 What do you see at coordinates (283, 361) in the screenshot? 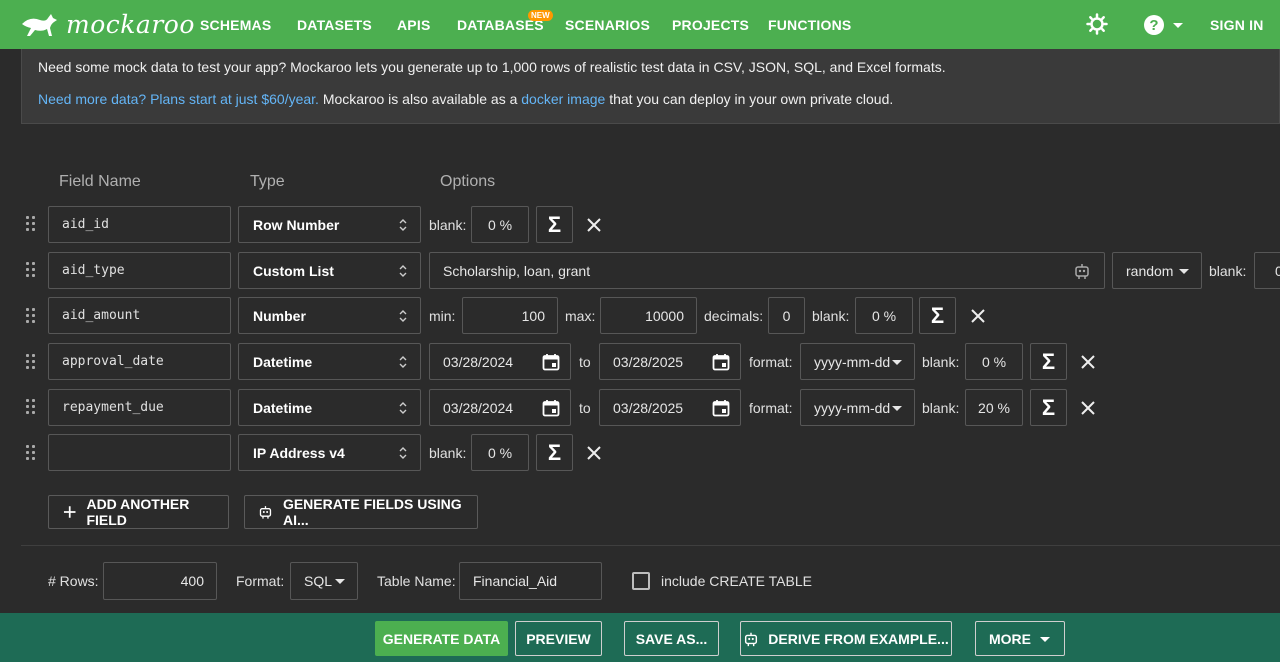
I see `type-select-label: Datetime` at bounding box center [283, 361].